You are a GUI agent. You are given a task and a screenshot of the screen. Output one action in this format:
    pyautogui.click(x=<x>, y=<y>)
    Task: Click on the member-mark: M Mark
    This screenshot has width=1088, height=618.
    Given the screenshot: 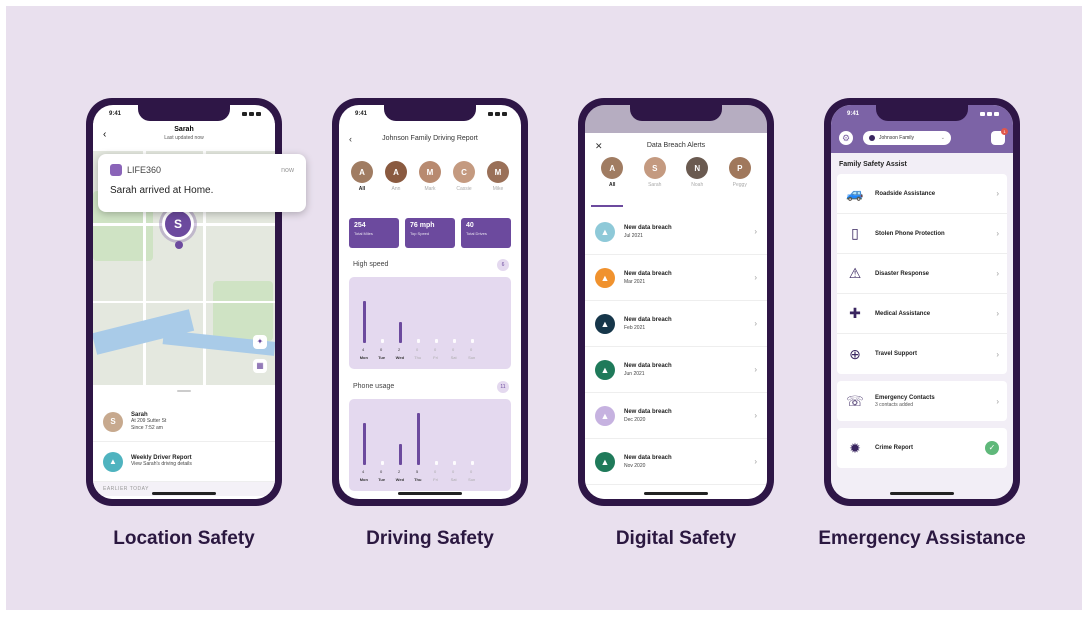 What is the action you would take?
    pyautogui.click(x=430, y=176)
    